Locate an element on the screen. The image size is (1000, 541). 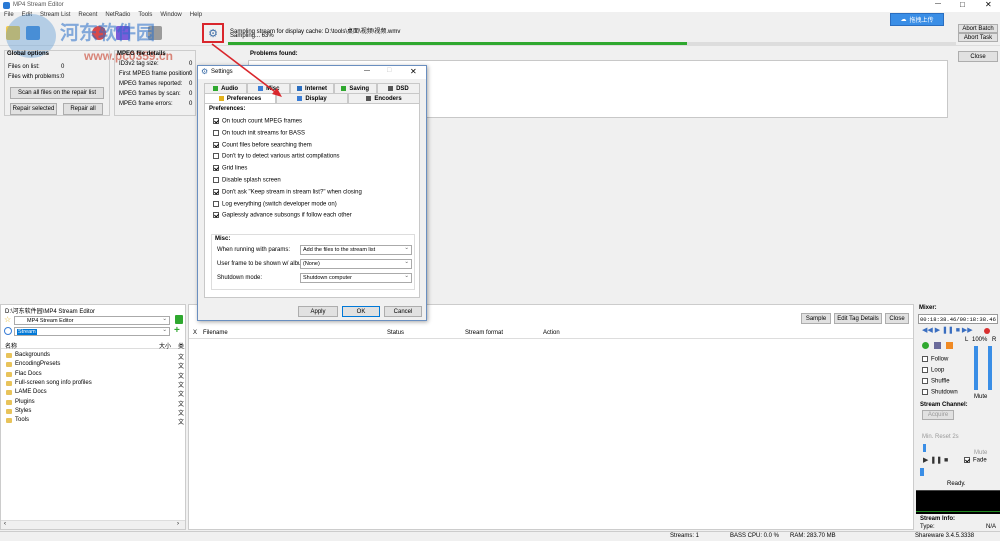
settings-tab: Preferences is located at coordinates (240, 98).